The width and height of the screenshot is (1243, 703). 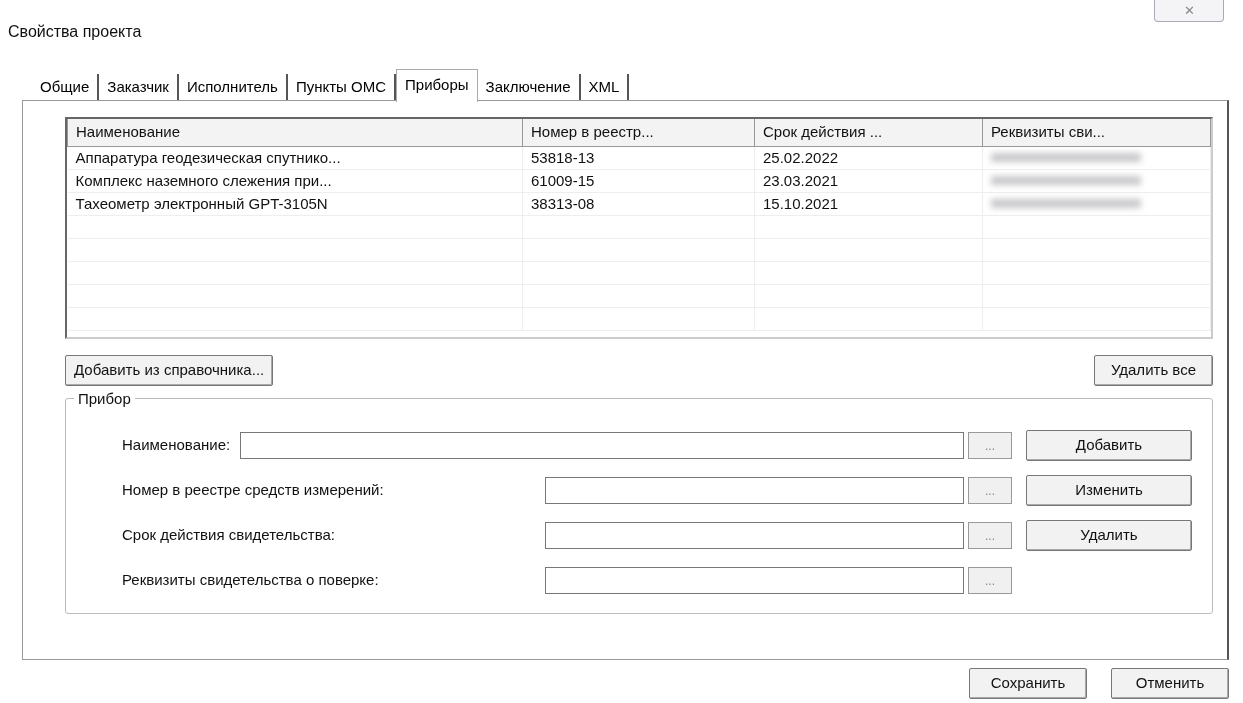 What do you see at coordinates (1109, 535) in the screenshot?
I see `action-button: Удалить` at bounding box center [1109, 535].